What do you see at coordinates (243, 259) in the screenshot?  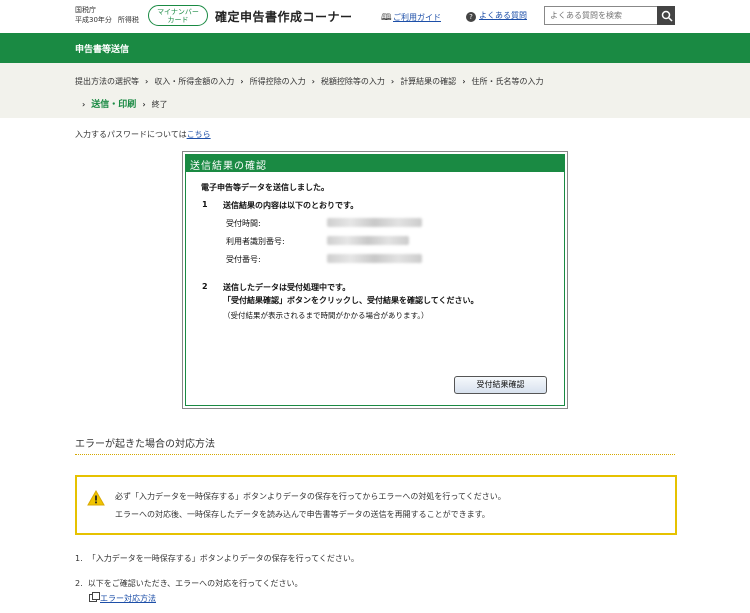 I see `field-label-receipt-number: 受付番号:` at bounding box center [243, 259].